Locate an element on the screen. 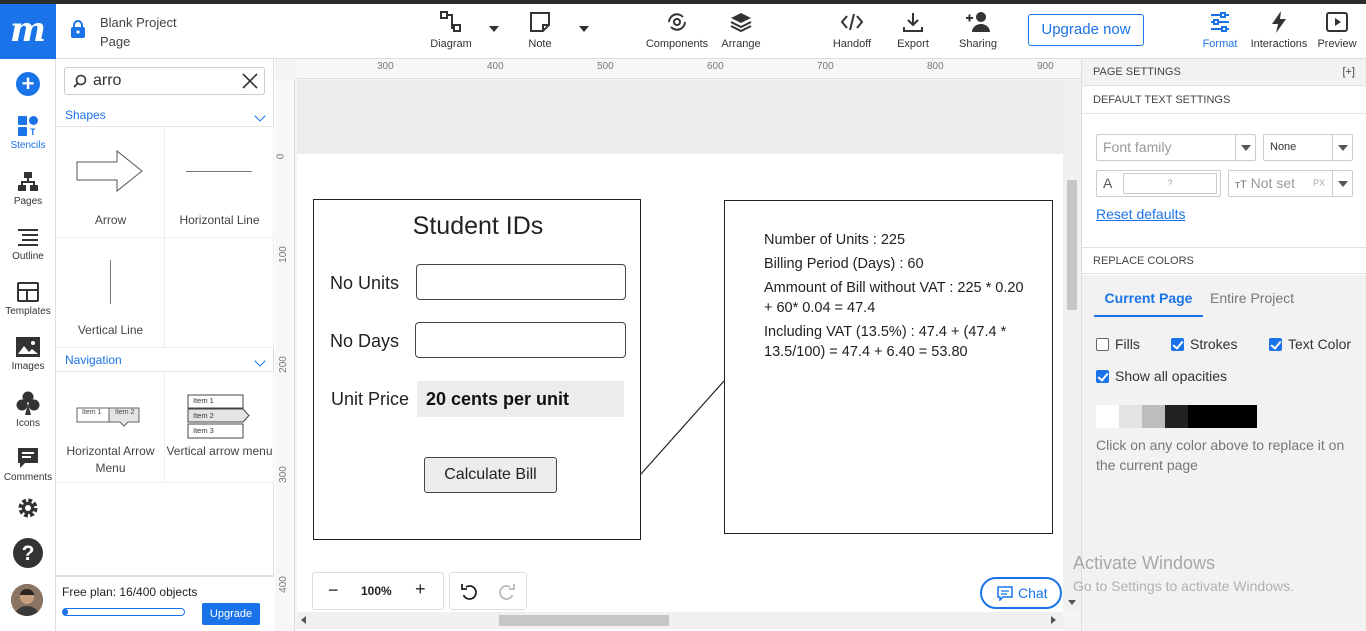 This screenshot has width=1366, height=631. tab-entire-project: Entire Project is located at coordinates (1252, 296).